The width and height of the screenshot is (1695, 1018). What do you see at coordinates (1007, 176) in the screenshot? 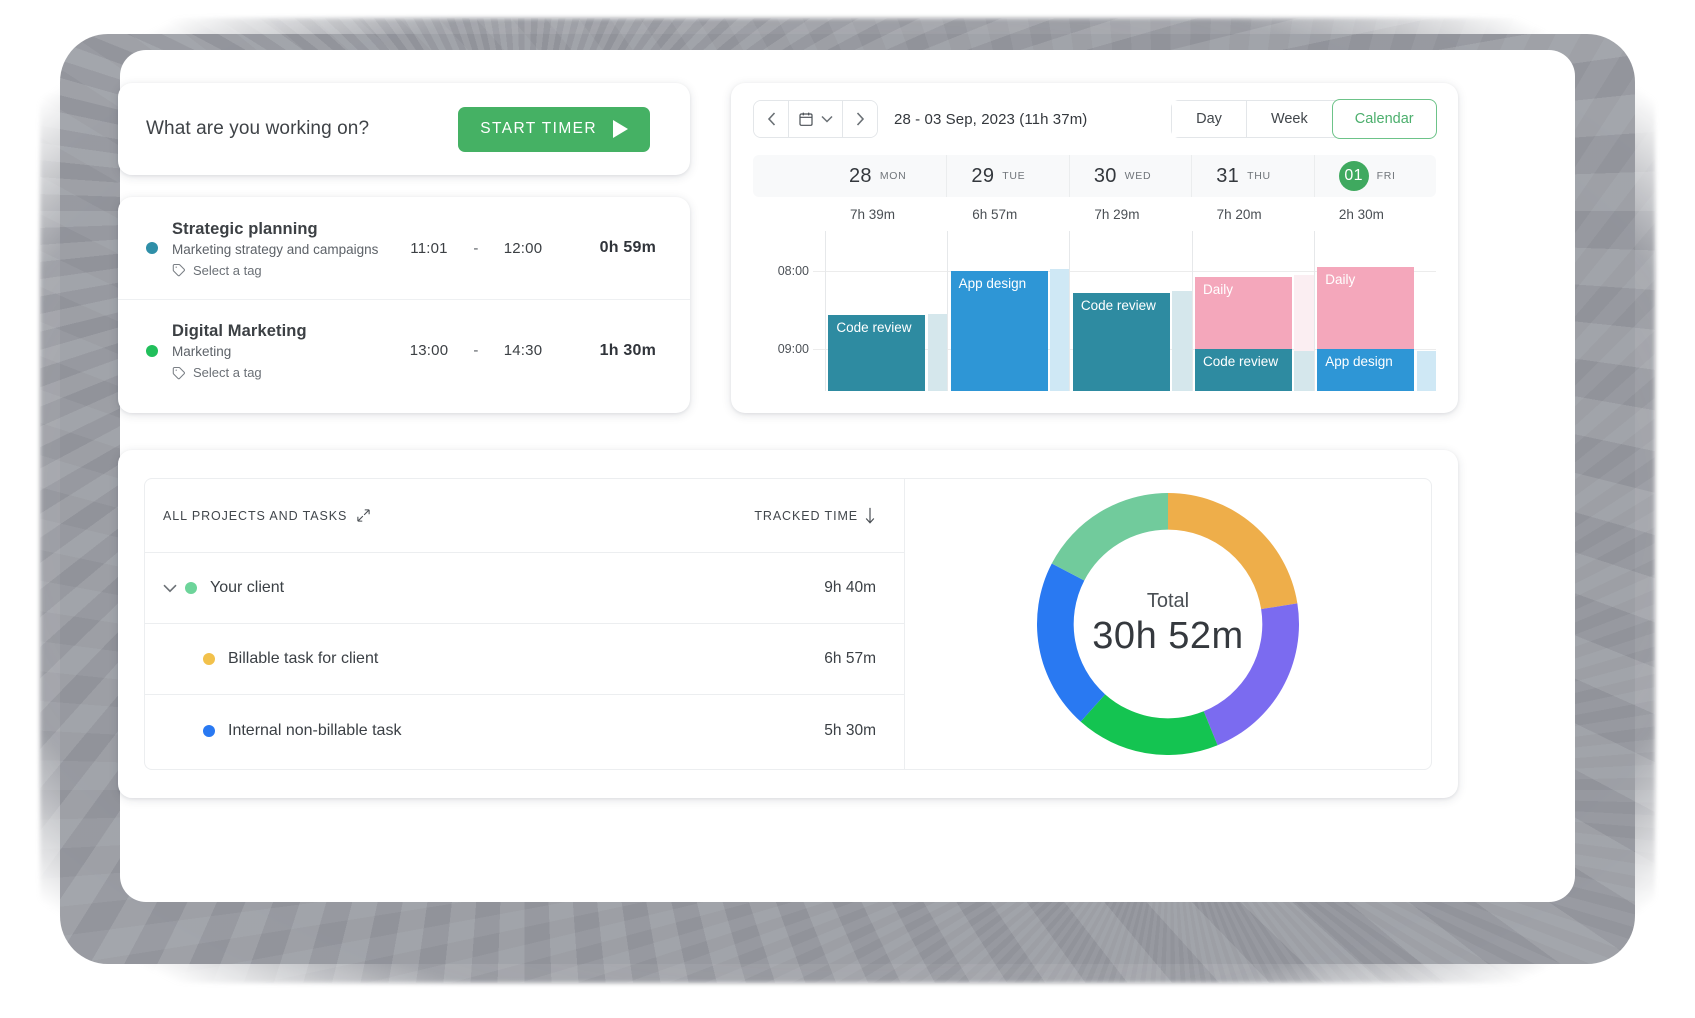
I see `calendar-day-header: 29 TUE` at bounding box center [1007, 176].